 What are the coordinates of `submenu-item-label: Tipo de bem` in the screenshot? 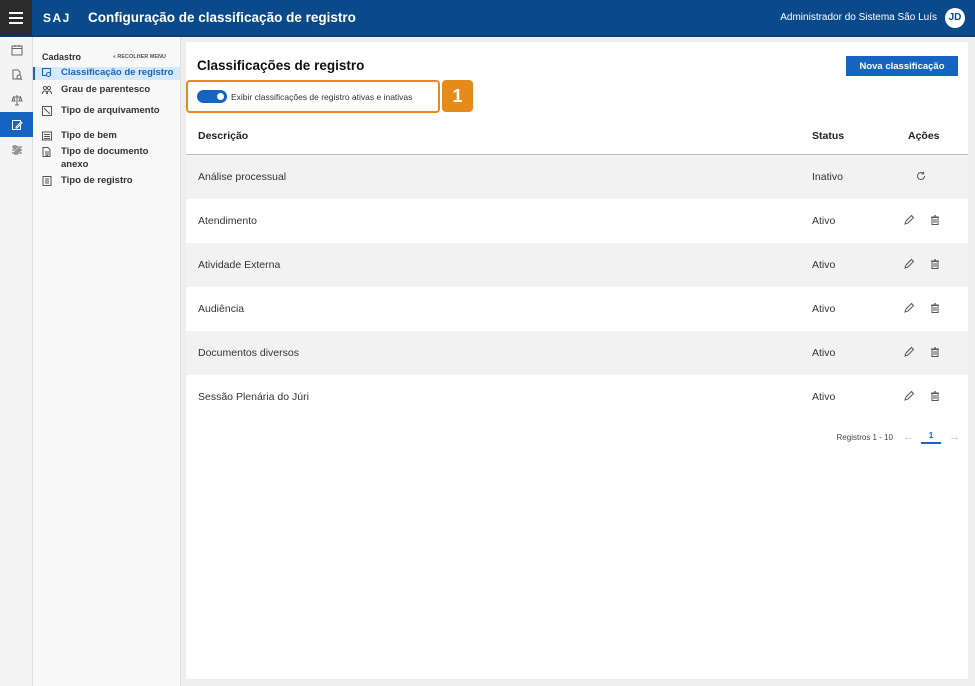 It's located at (89, 135).